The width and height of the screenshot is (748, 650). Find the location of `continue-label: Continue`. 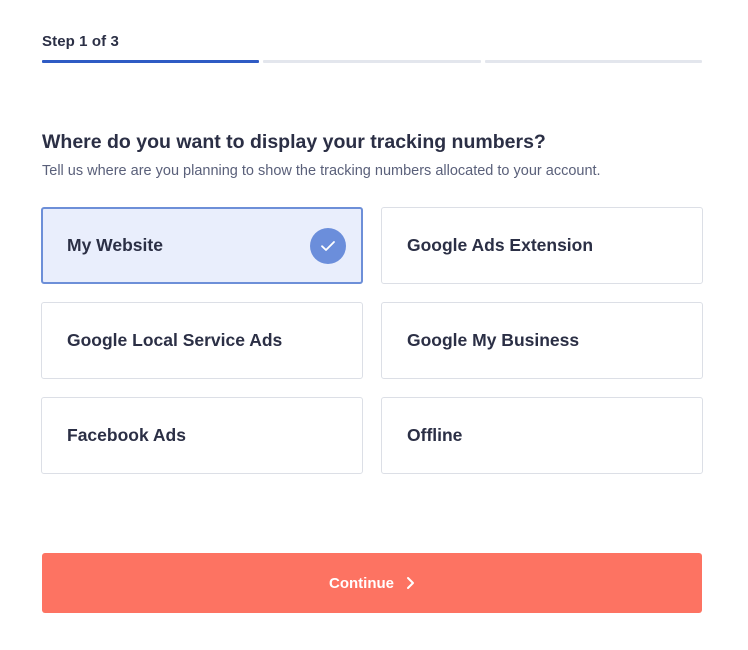

continue-label: Continue is located at coordinates (361, 583).